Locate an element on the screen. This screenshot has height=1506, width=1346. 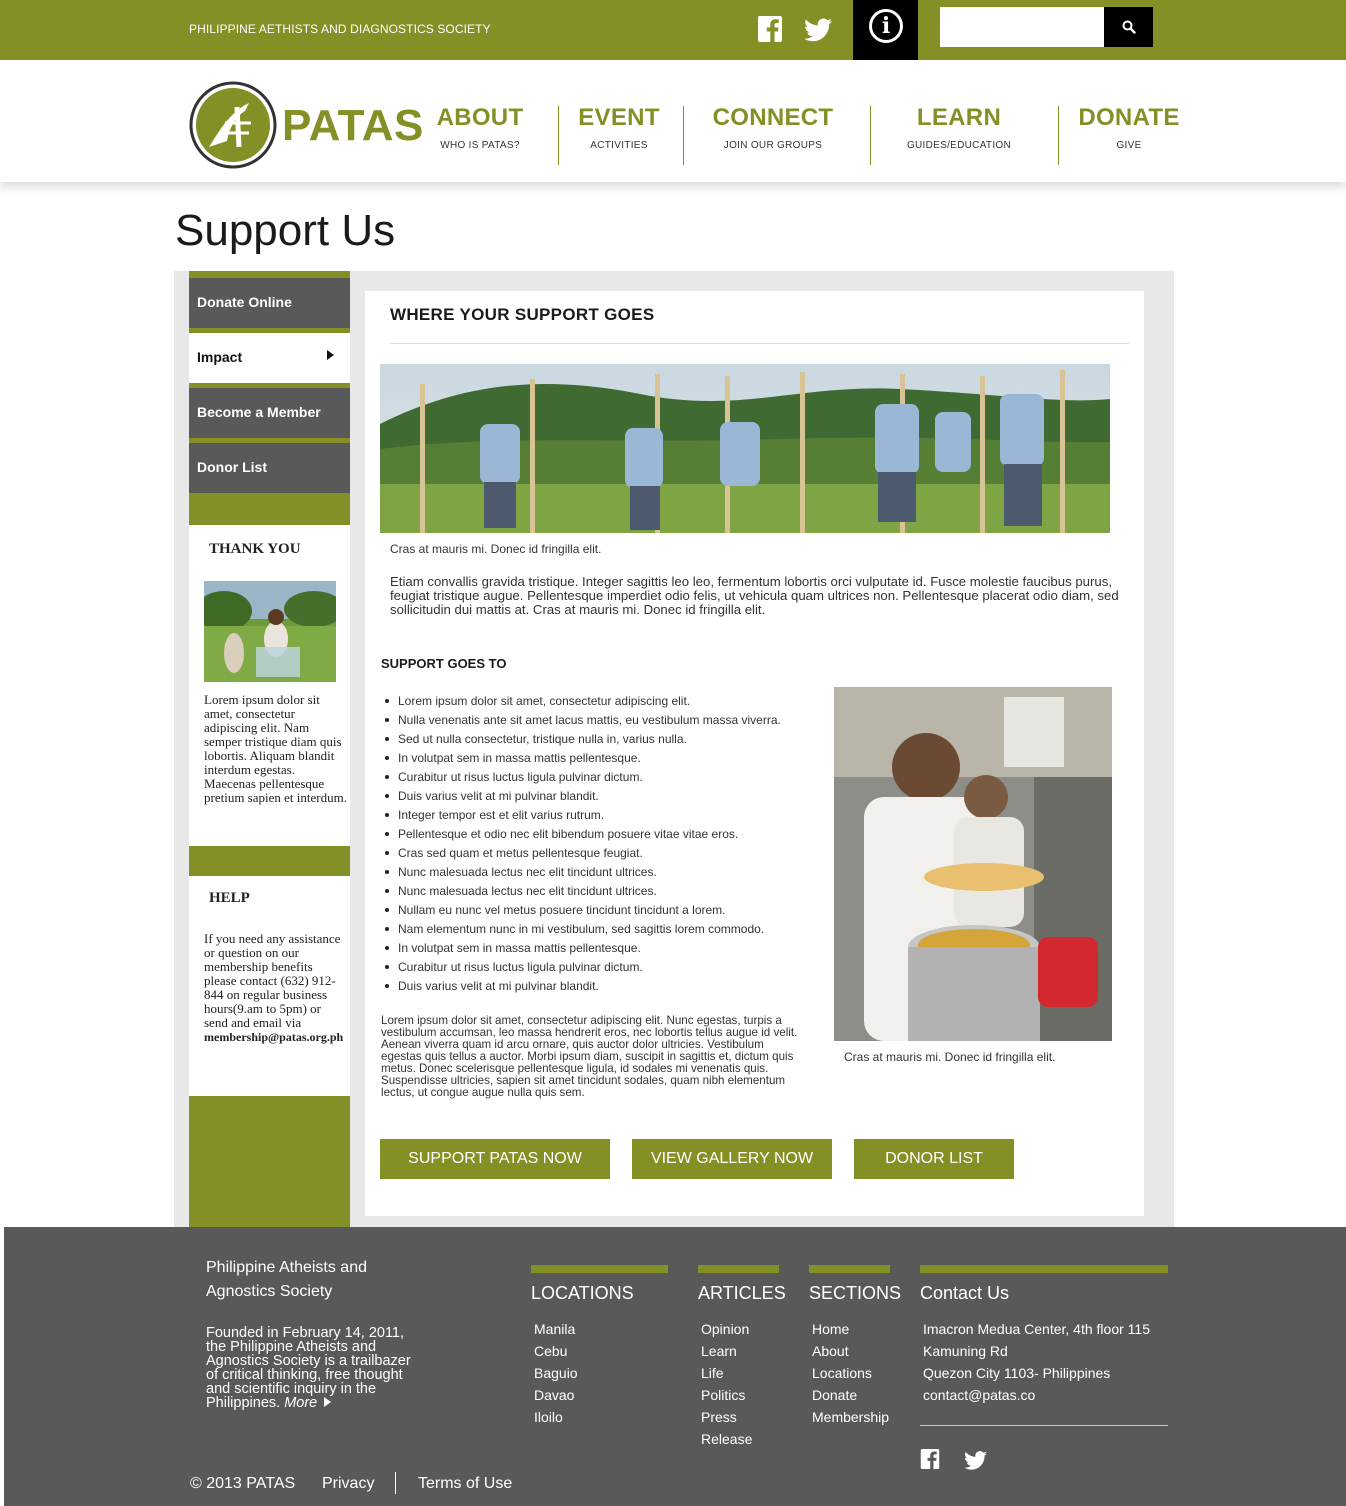
view-gallery-button: VIEW GALLERY NOW is located at coordinates (732, 1159).